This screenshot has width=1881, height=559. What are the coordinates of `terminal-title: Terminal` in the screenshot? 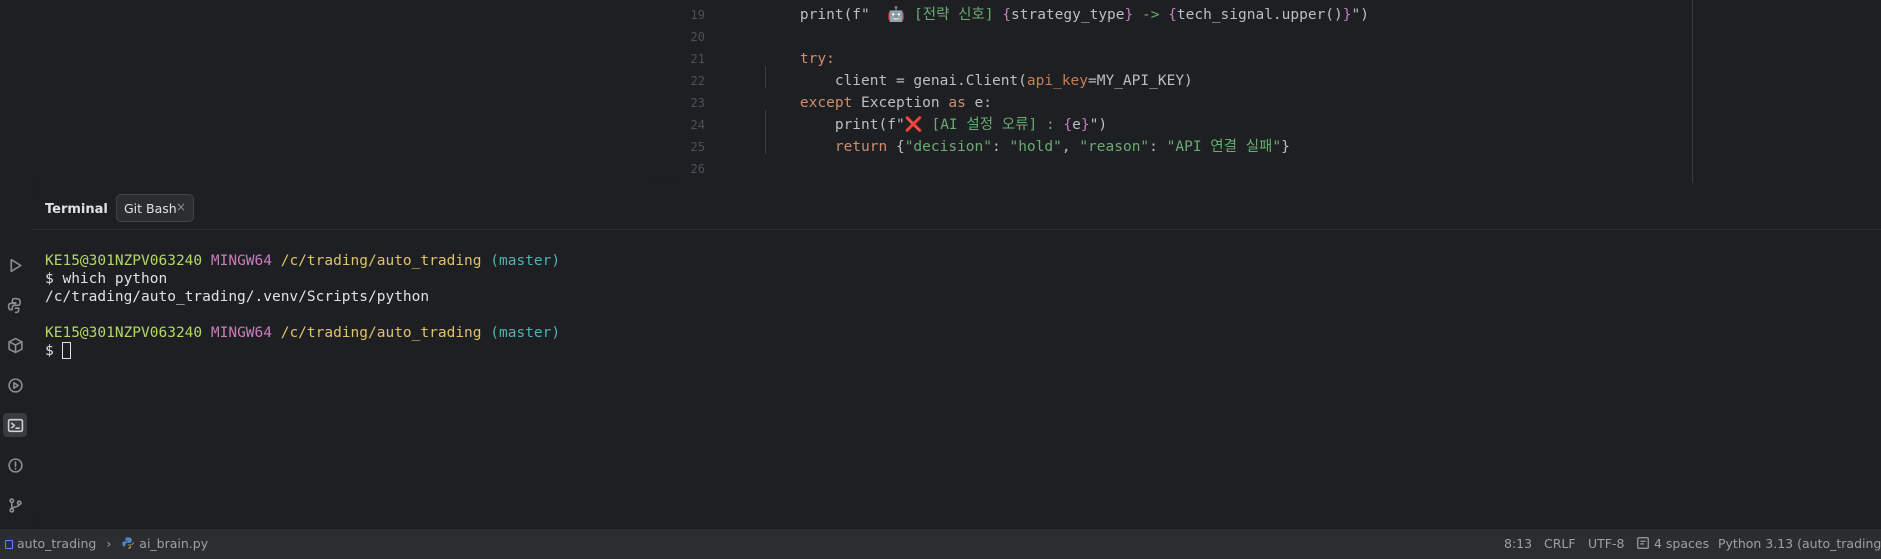 It's located at (76, 209).